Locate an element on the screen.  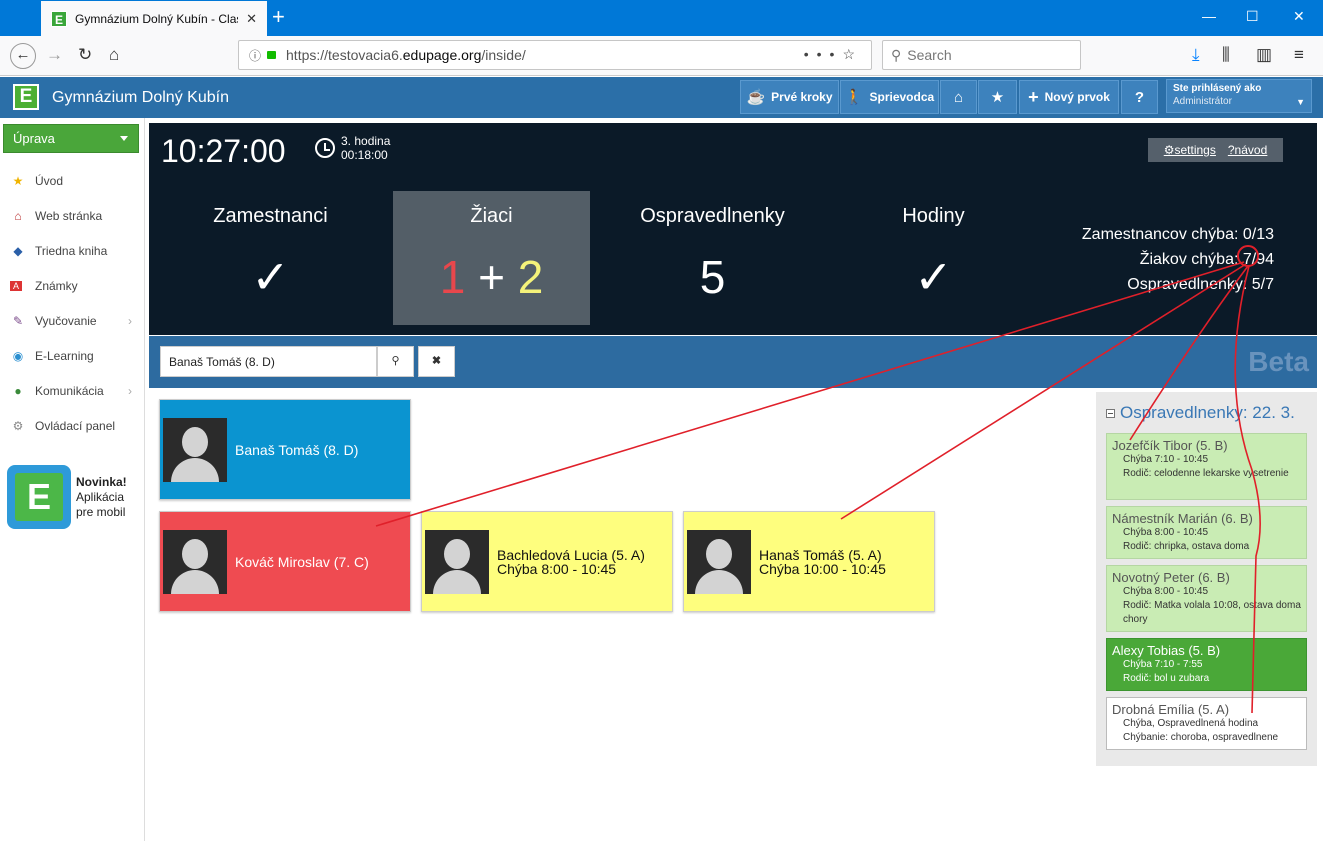
close-icon: ✖ is located at coordinates (436, 361).